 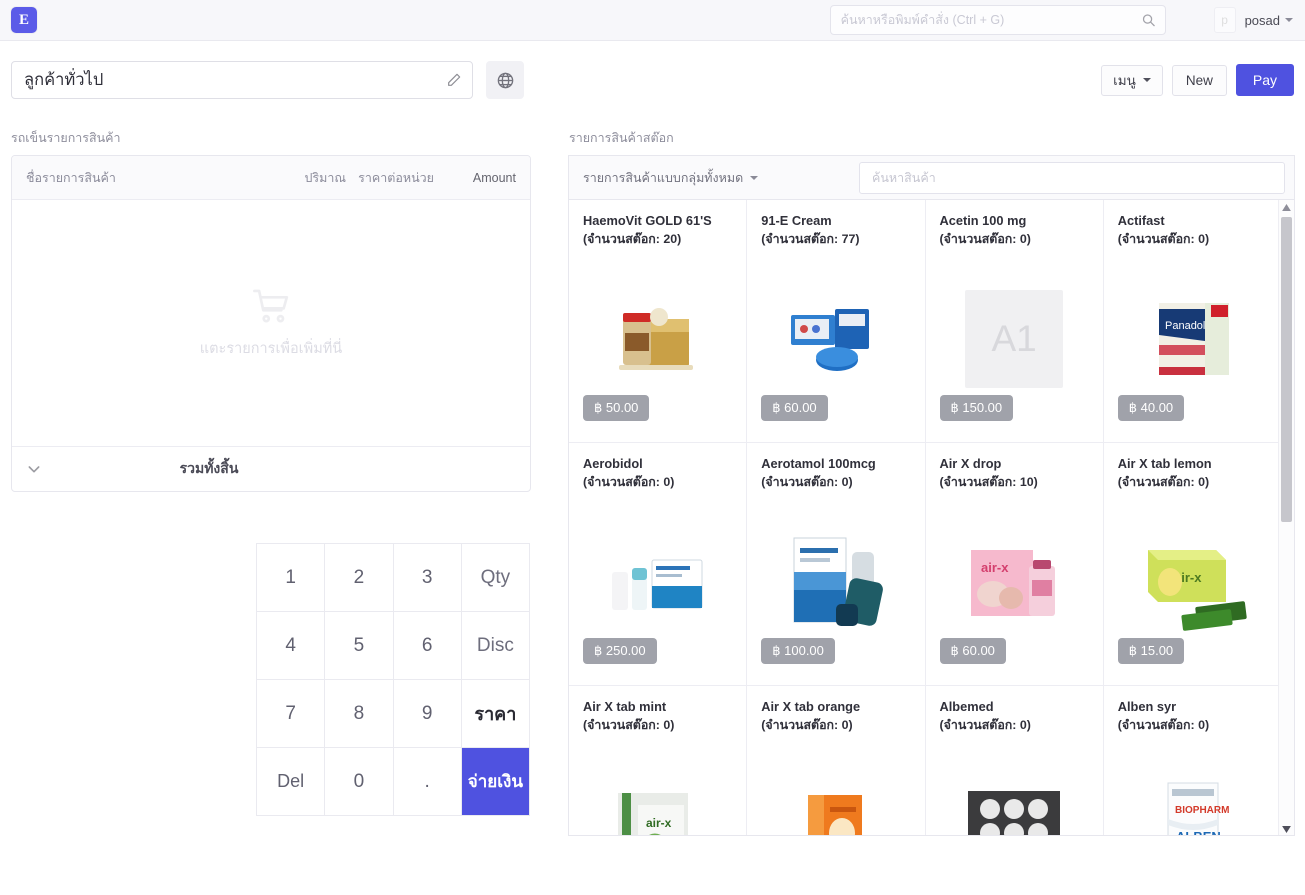 I want to click on numpad-key-pay: จ่ายเงิน, so click(x=495, y=782).